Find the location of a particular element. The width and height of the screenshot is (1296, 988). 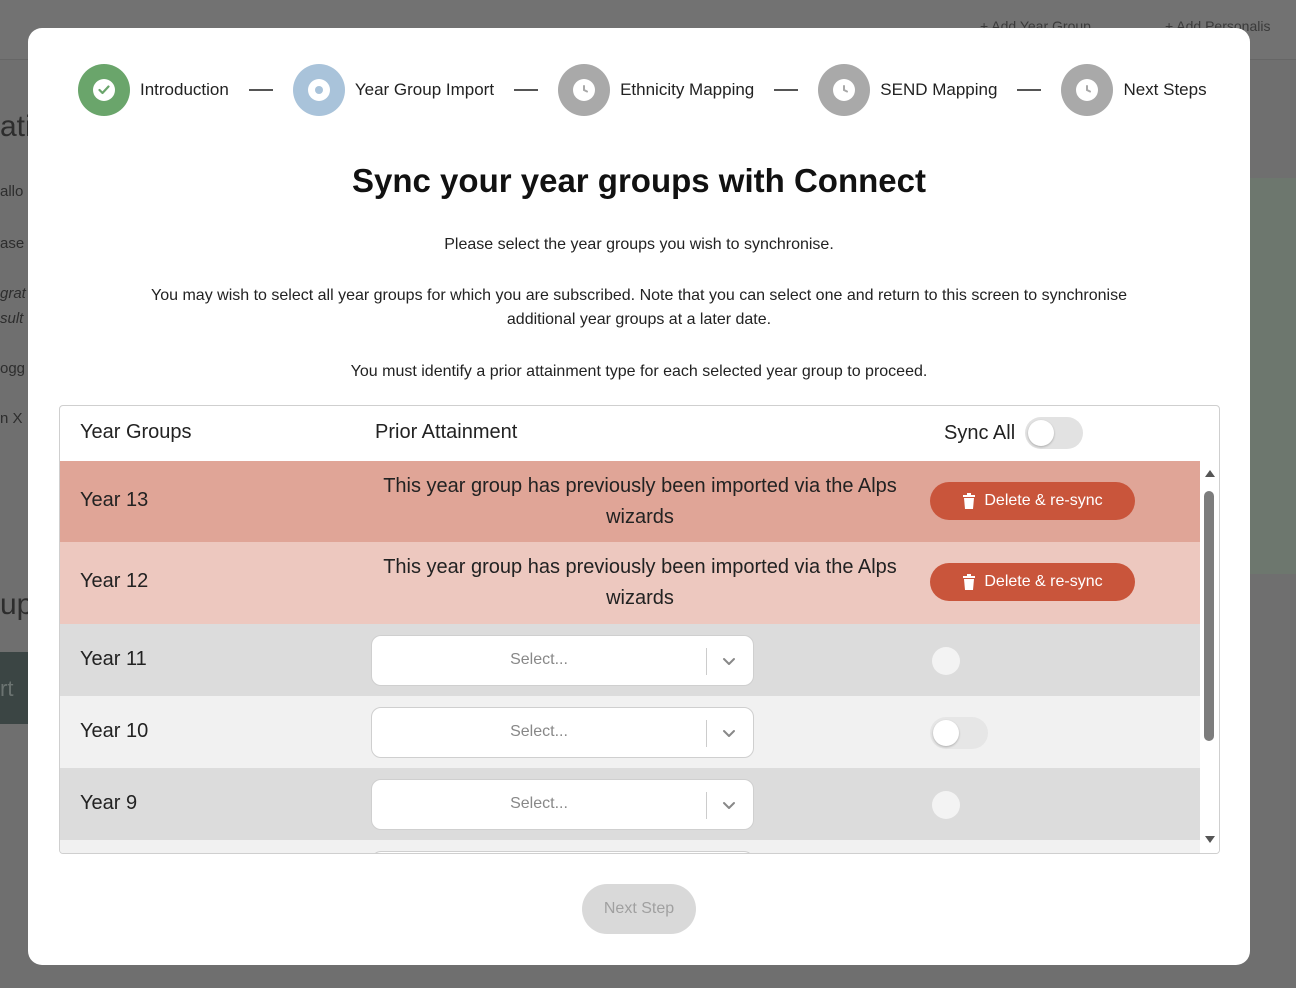

dot-icon is located at coordinates (318, 90).